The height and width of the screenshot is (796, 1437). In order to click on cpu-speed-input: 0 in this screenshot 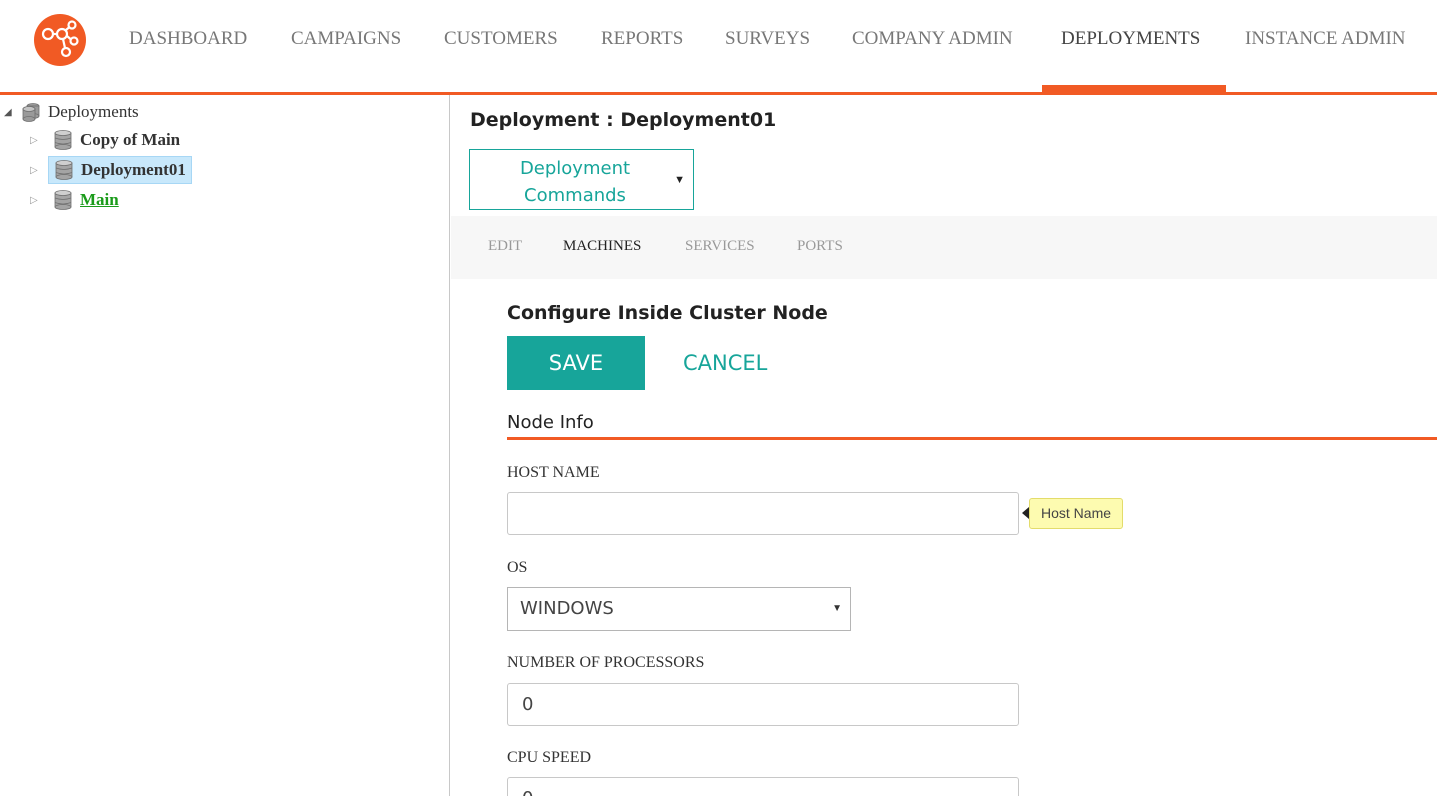, I will do `click(763, 786)`.